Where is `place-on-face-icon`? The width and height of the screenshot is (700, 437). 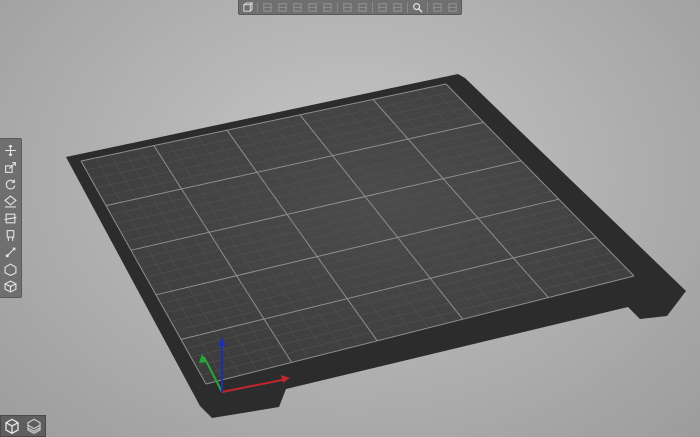 place-on-face-icon is located at coordinates (10, 200).